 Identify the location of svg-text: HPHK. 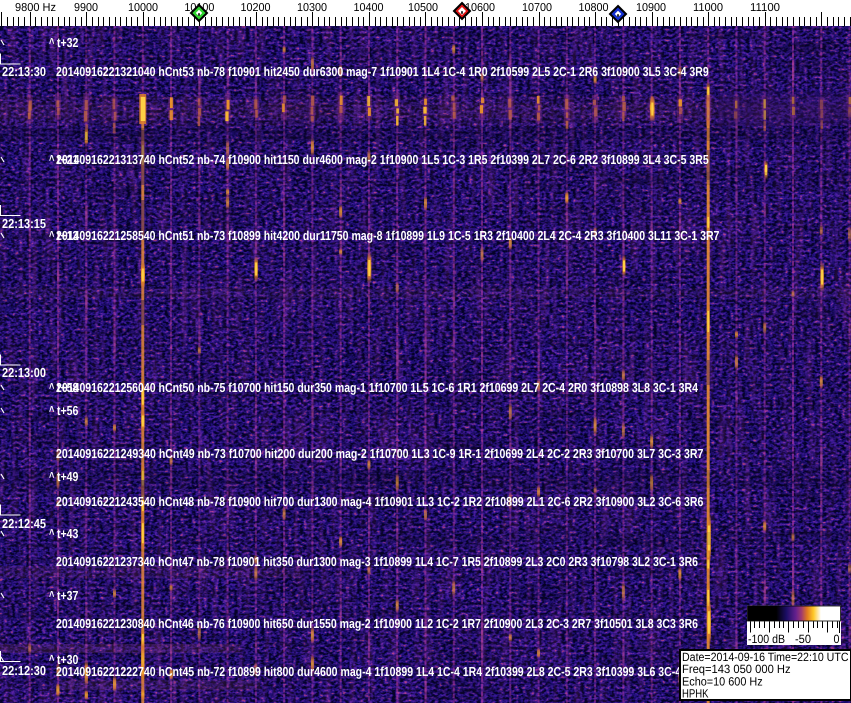
(695, 694).